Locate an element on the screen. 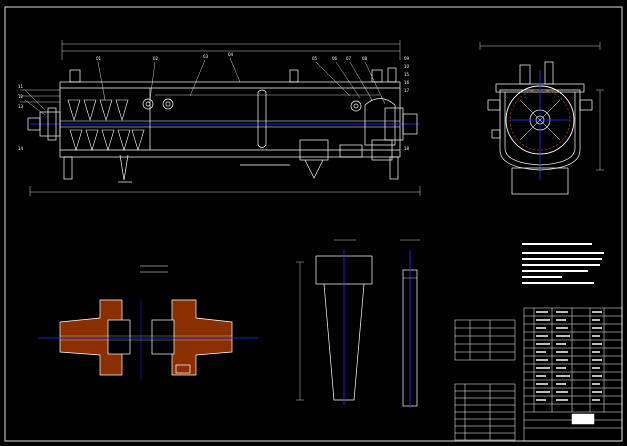 The image size is (627, 446). part-callout: 01 is located at coordinates (99, 58).